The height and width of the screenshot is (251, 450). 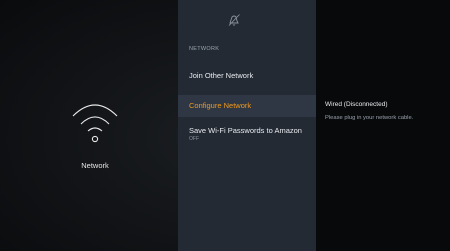 What do you see at coordinates (220, 105) in the screenshot?
I see `menu-item-label: Configure Network` at bounding box center [220, 105].